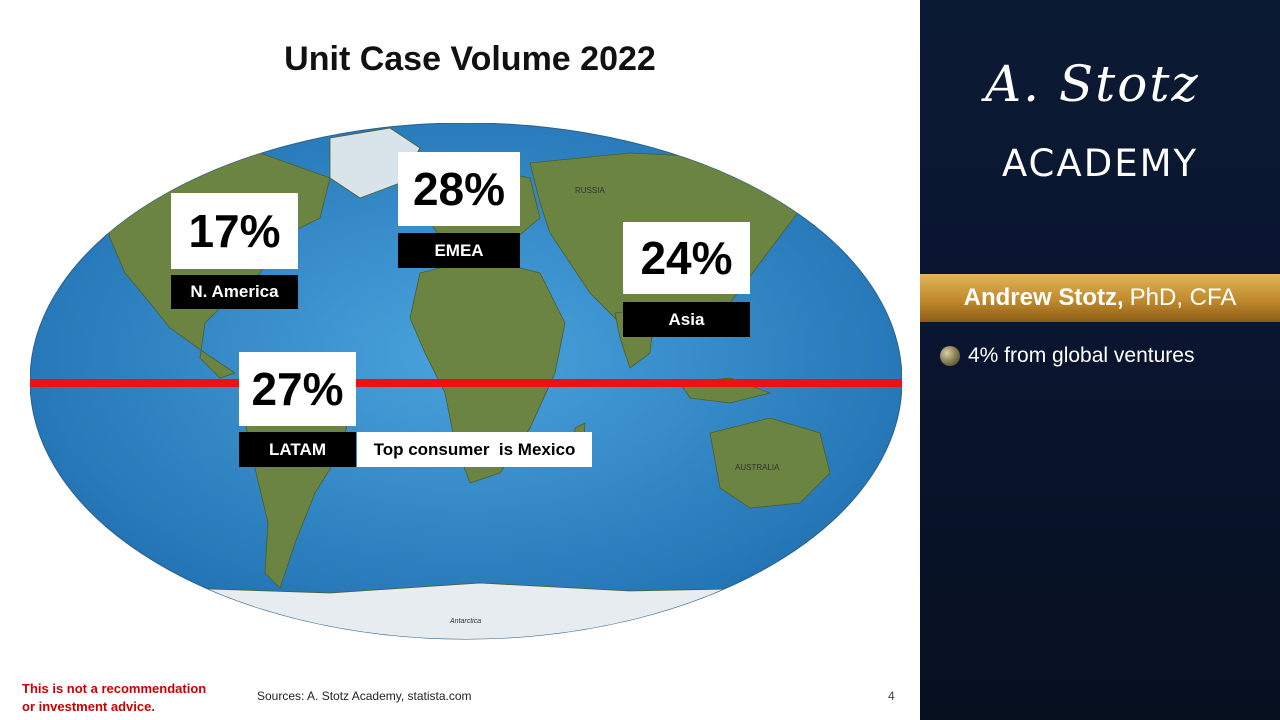  Describe the element at coordinates (1183, 297) in the screenshot. I see `presenter-credentials: PhD, CFA` at that location.